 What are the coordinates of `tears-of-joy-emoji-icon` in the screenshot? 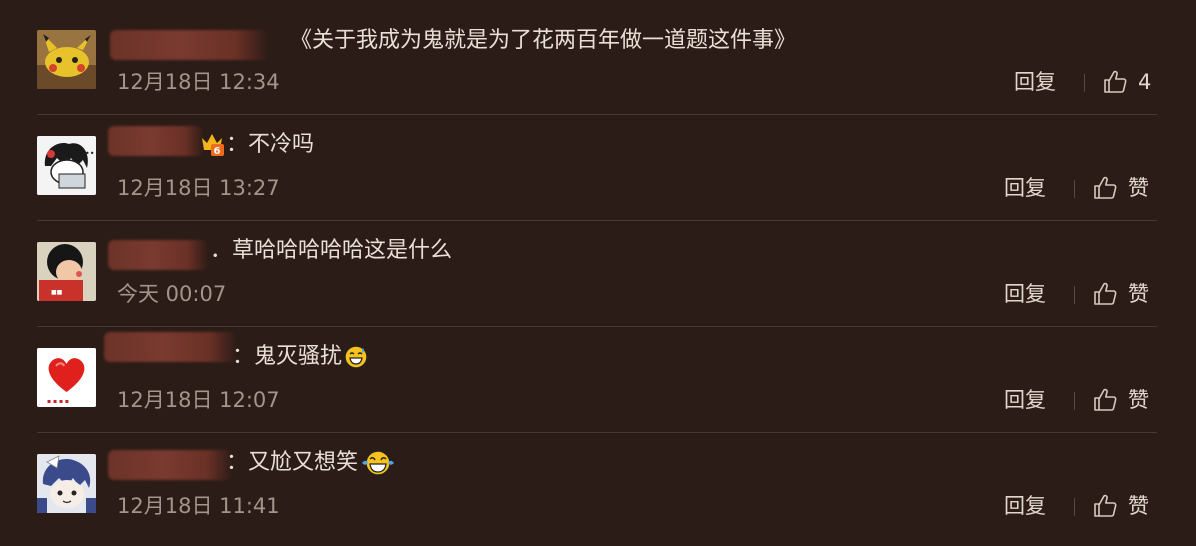 It's located at (378, 463).